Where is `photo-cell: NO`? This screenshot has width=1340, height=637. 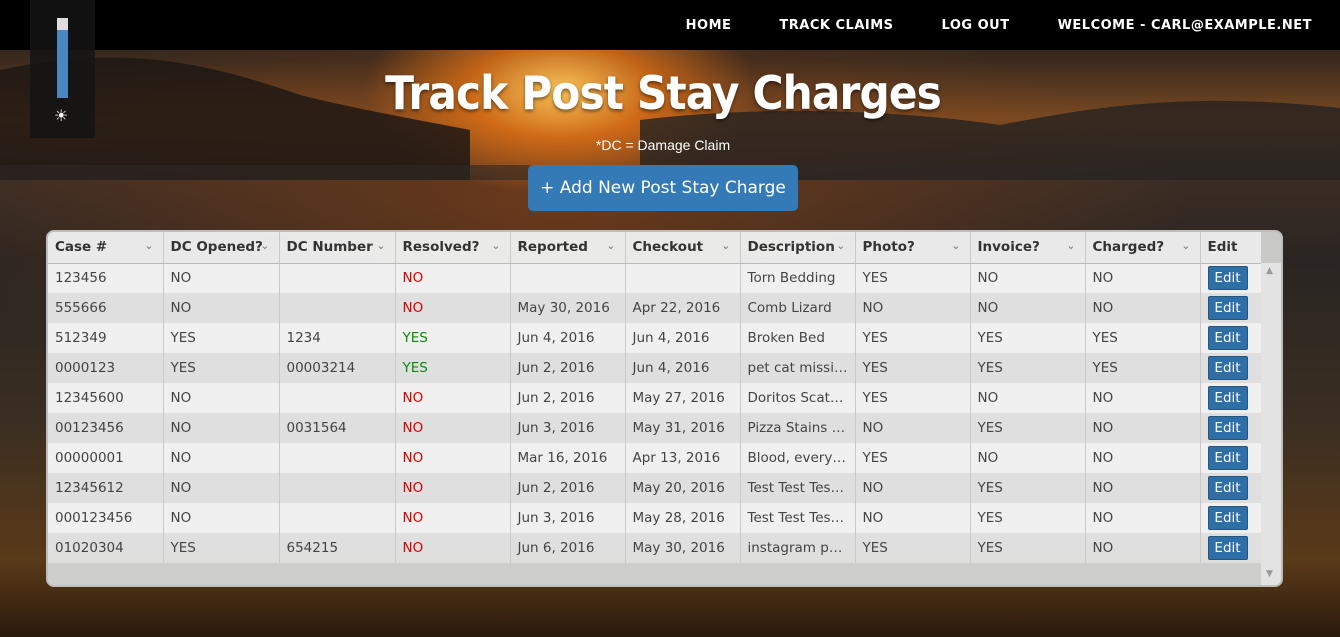 photo-cell: NO is located at coordinates (913, 518).